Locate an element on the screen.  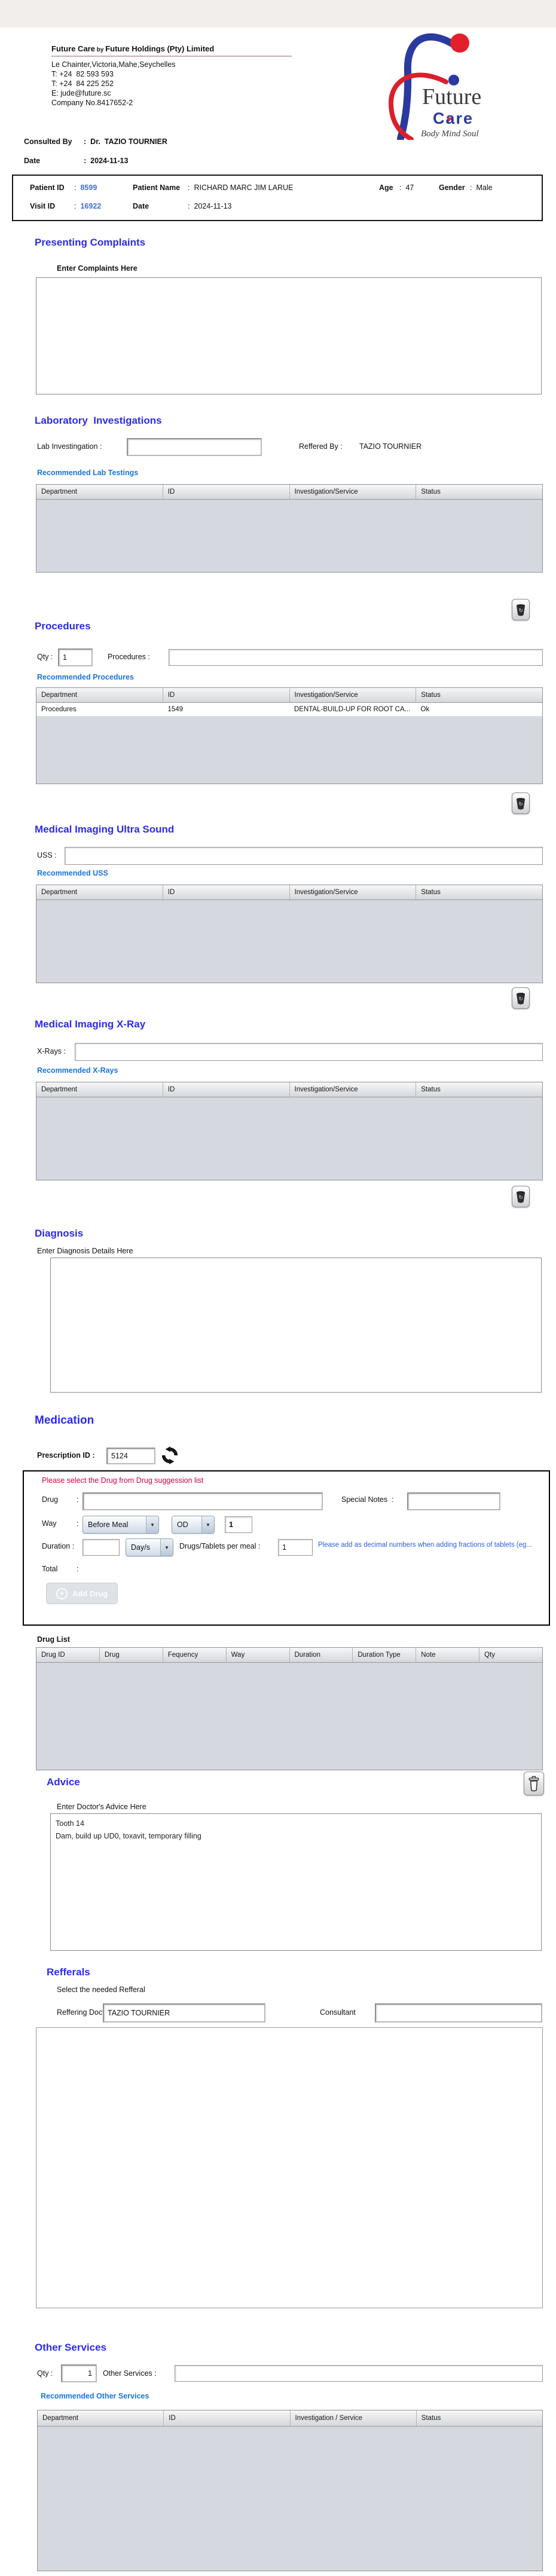
procedures-qty-input is located at coordinates (76, 657).